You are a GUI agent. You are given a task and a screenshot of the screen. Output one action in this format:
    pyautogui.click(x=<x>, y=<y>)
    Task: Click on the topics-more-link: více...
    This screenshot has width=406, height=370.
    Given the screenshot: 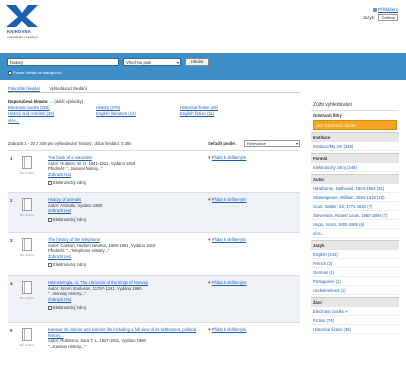 What is the action you would take?
    pyautogui.click(x=13, y=120)
    